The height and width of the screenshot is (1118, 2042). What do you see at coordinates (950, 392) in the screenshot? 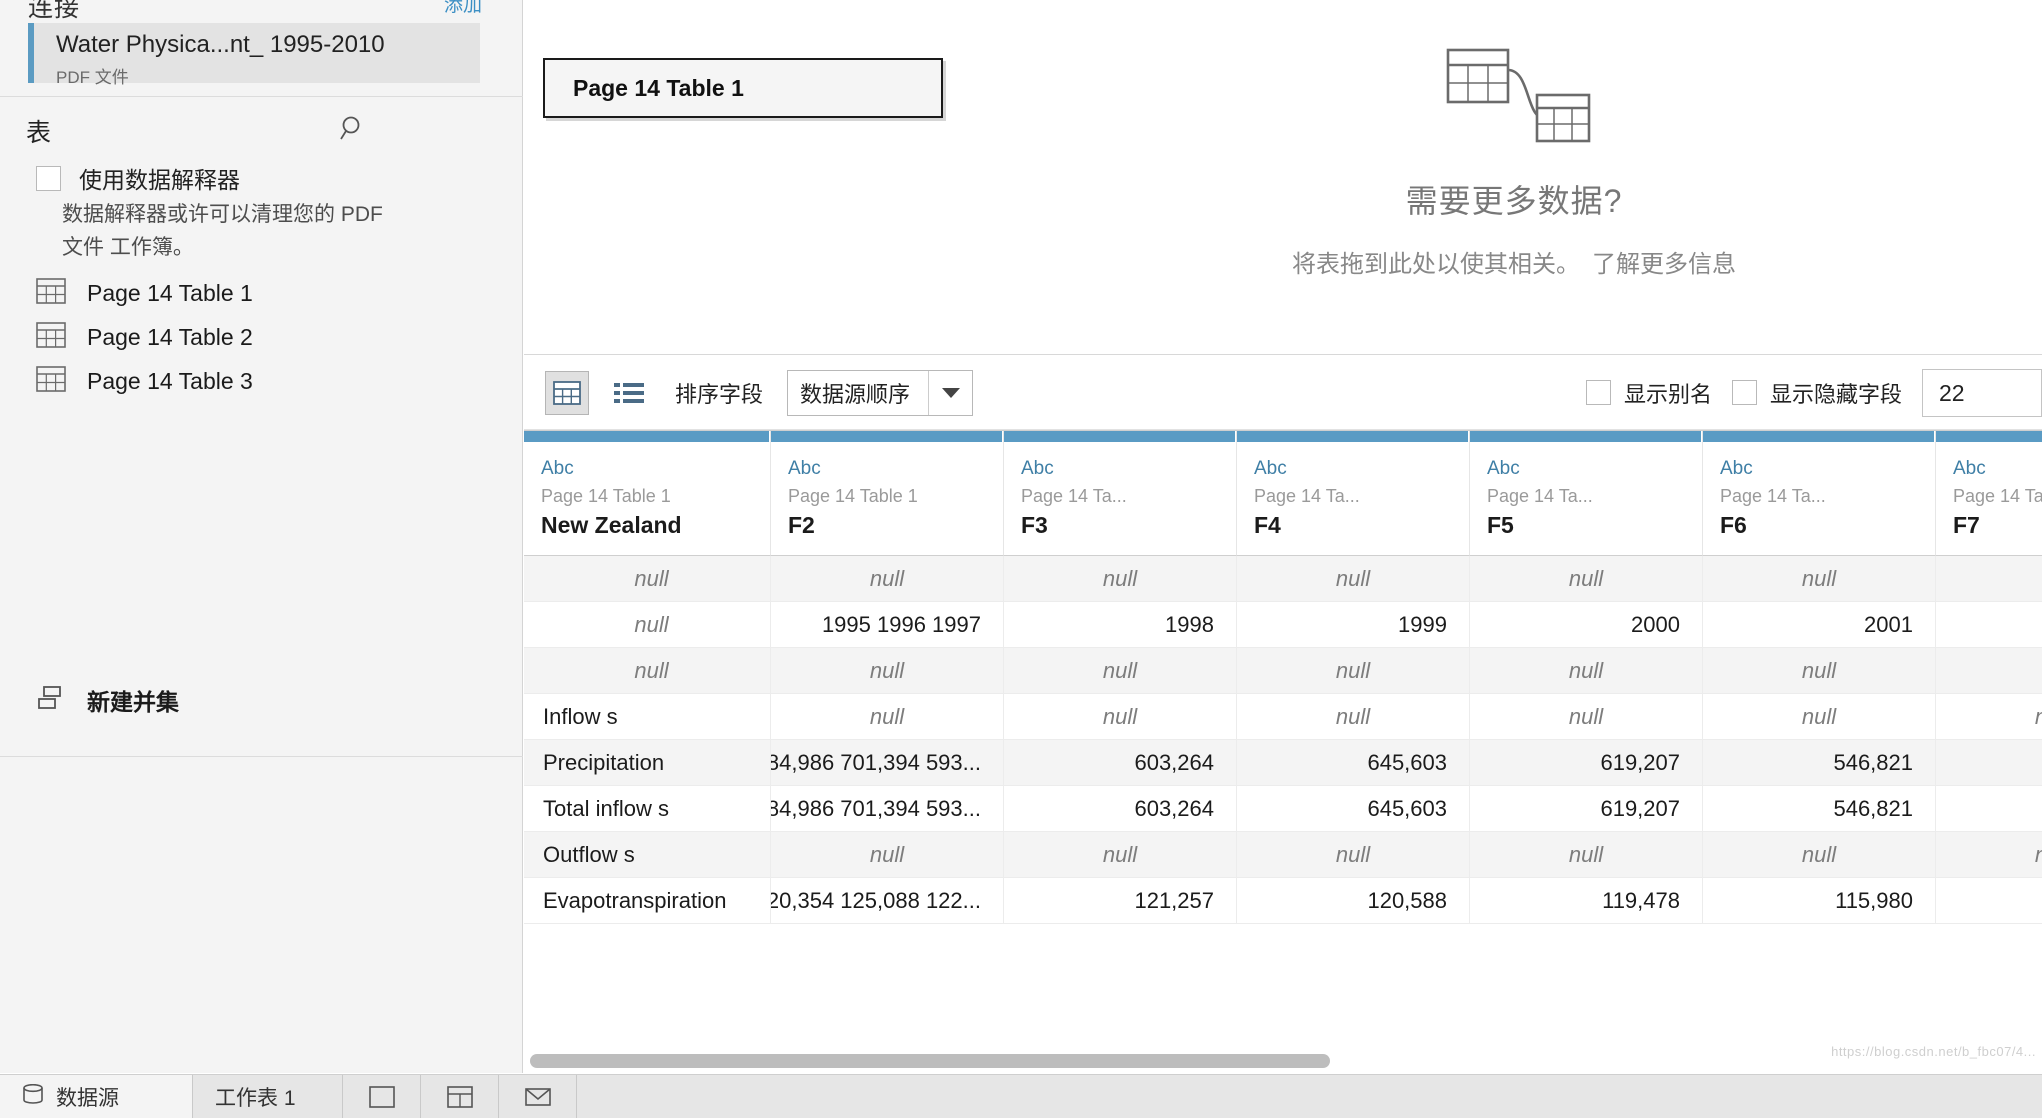
I see `chevron-down-icon` at bounding box center [950, 392].